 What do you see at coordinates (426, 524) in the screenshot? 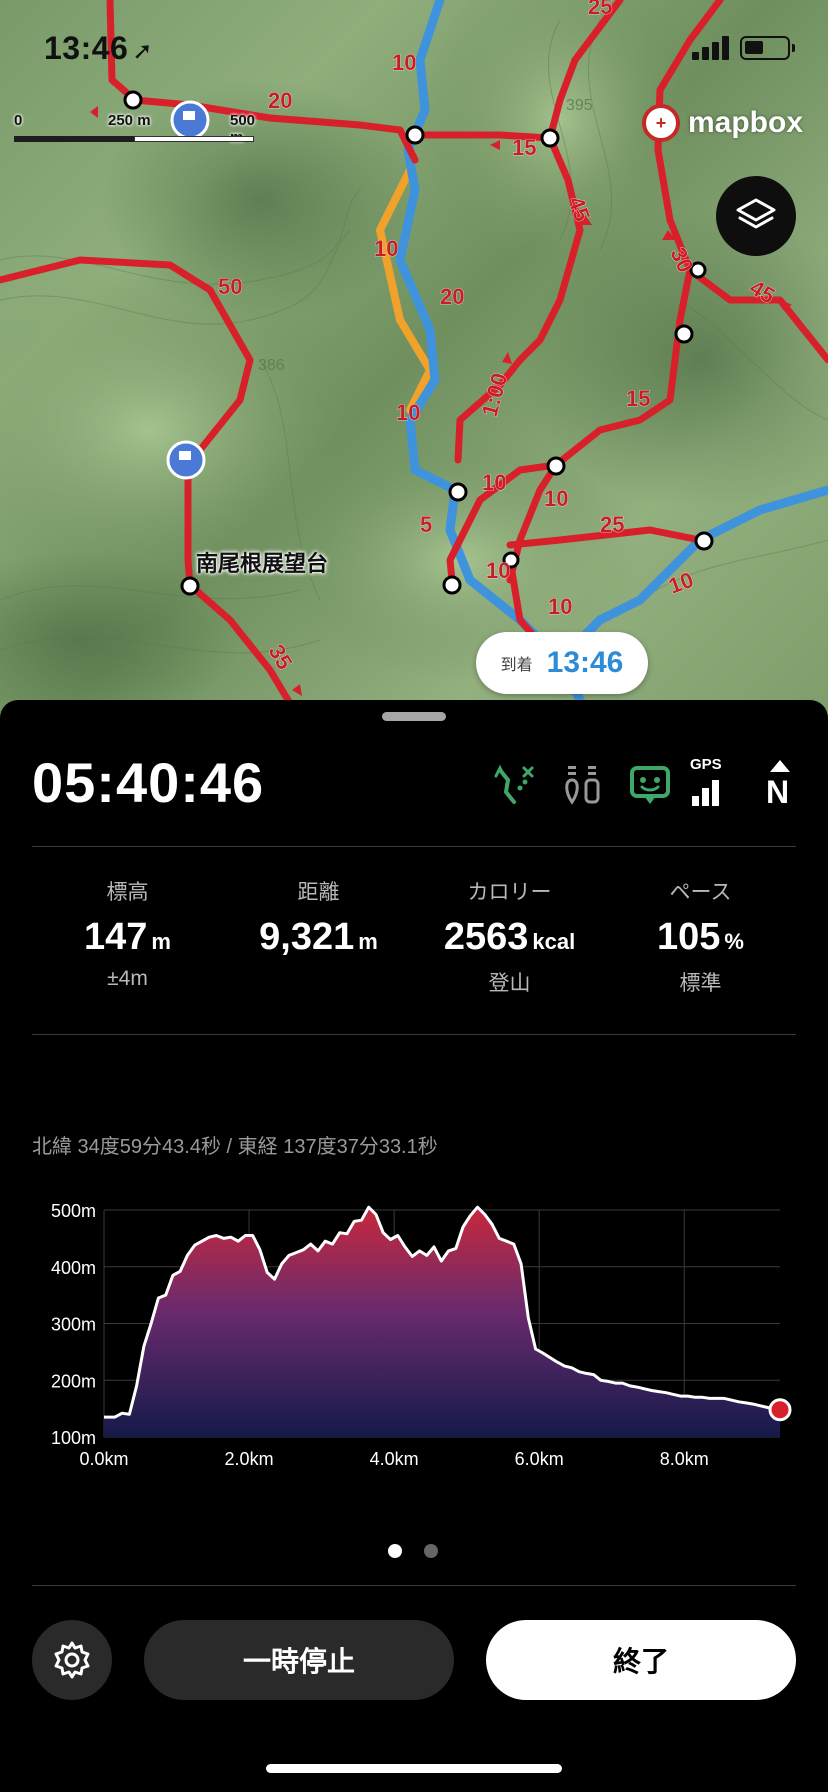
I see `trail-time-label: 5` at bounding box center [426, 524].